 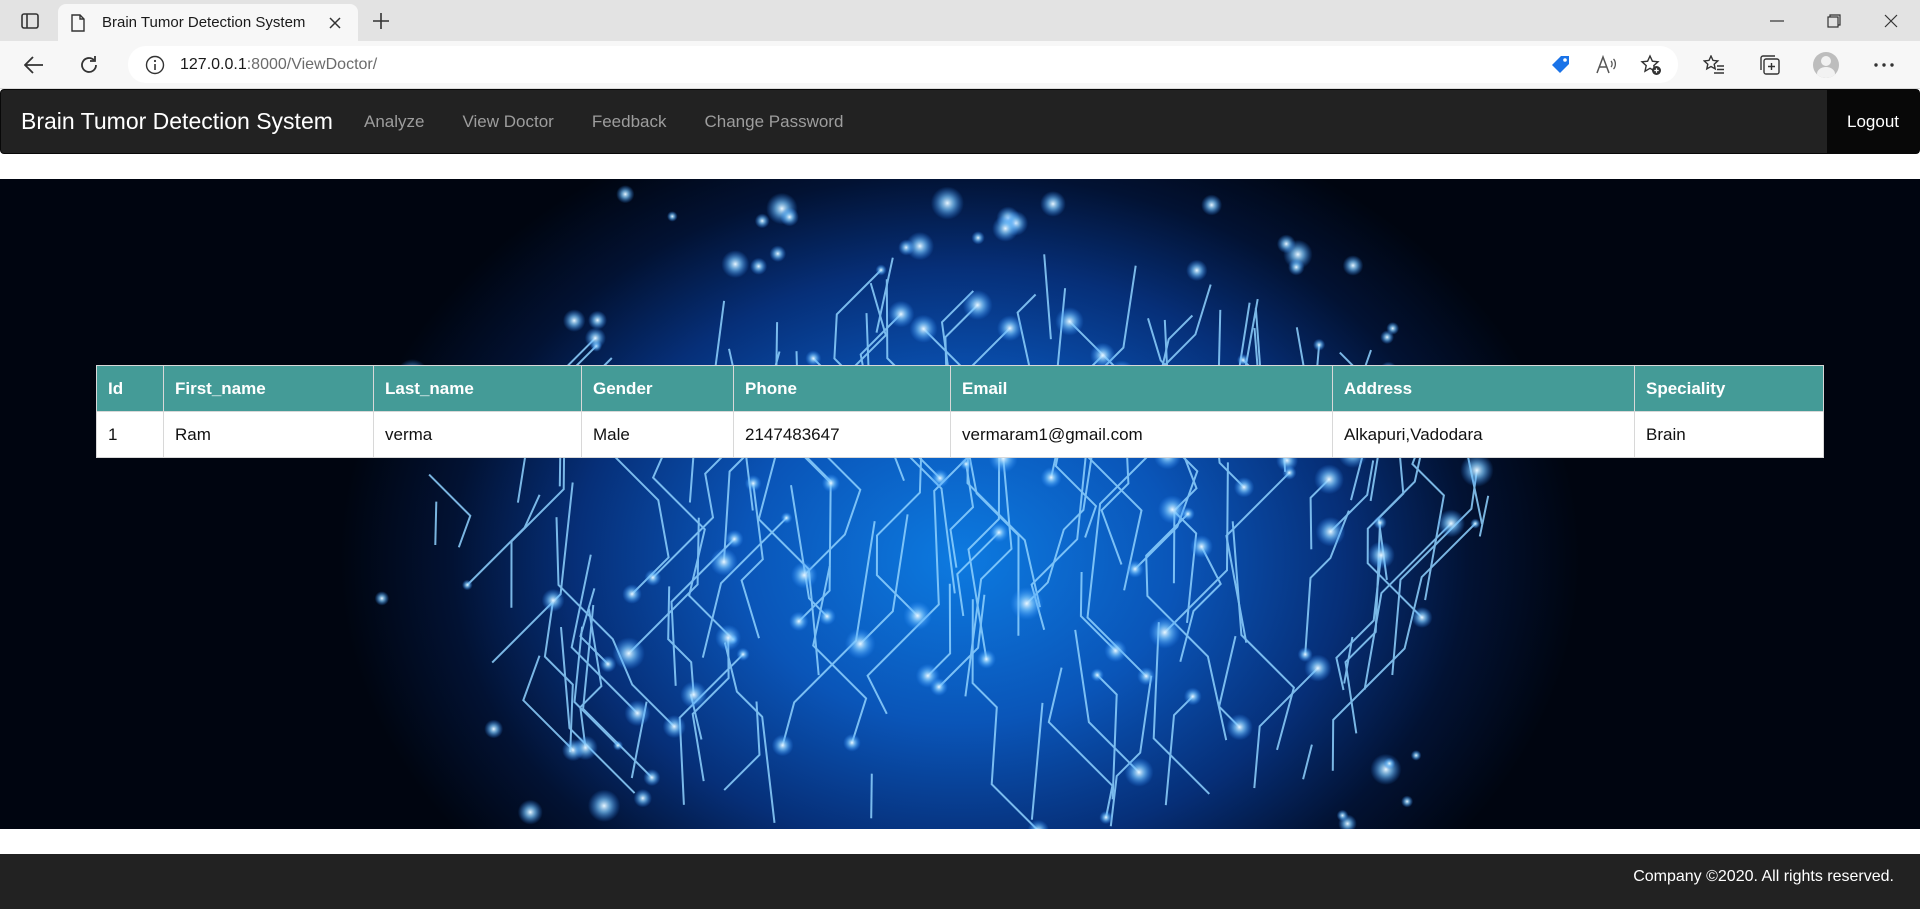 I want to click on read-aloud-button, so click(x=1606, y=64).